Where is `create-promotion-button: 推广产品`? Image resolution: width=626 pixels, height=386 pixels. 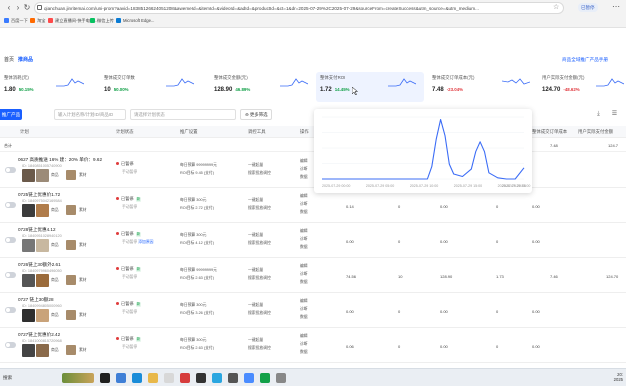
create-promotion-button: 推广产品 is located at coordinates (11, 114).